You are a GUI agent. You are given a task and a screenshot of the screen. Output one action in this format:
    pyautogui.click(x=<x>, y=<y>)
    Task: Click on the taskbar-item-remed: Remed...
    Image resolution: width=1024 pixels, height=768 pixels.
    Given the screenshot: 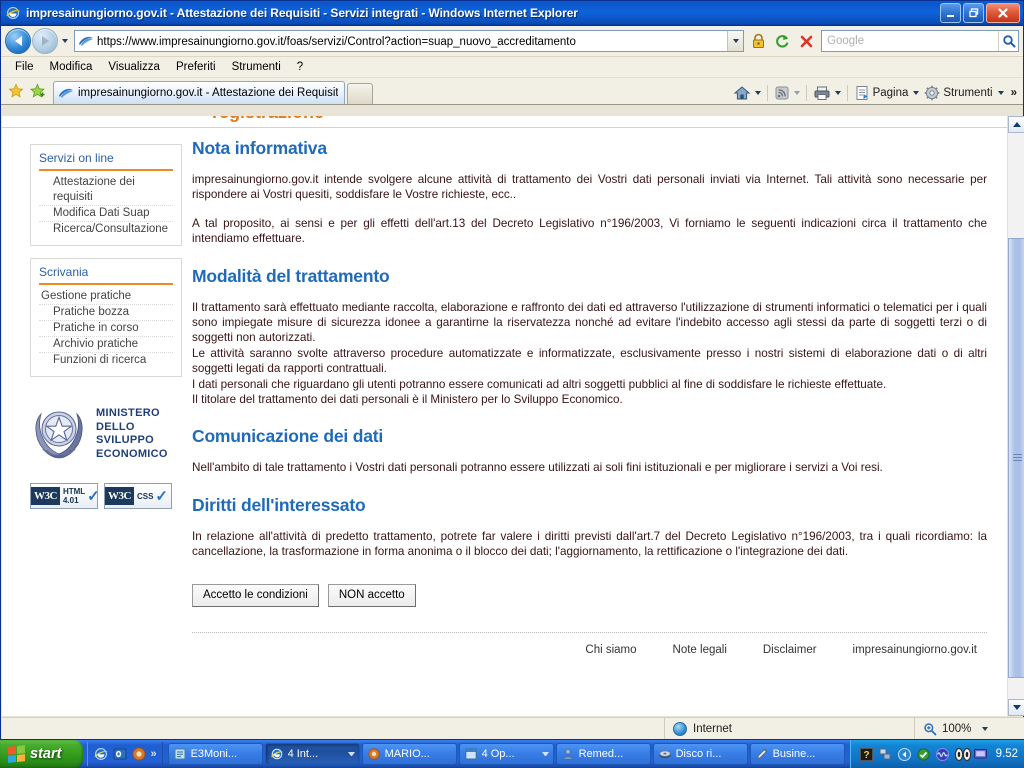 What is the action you would take?
    pyautogui.click(x=603, y=754)
    